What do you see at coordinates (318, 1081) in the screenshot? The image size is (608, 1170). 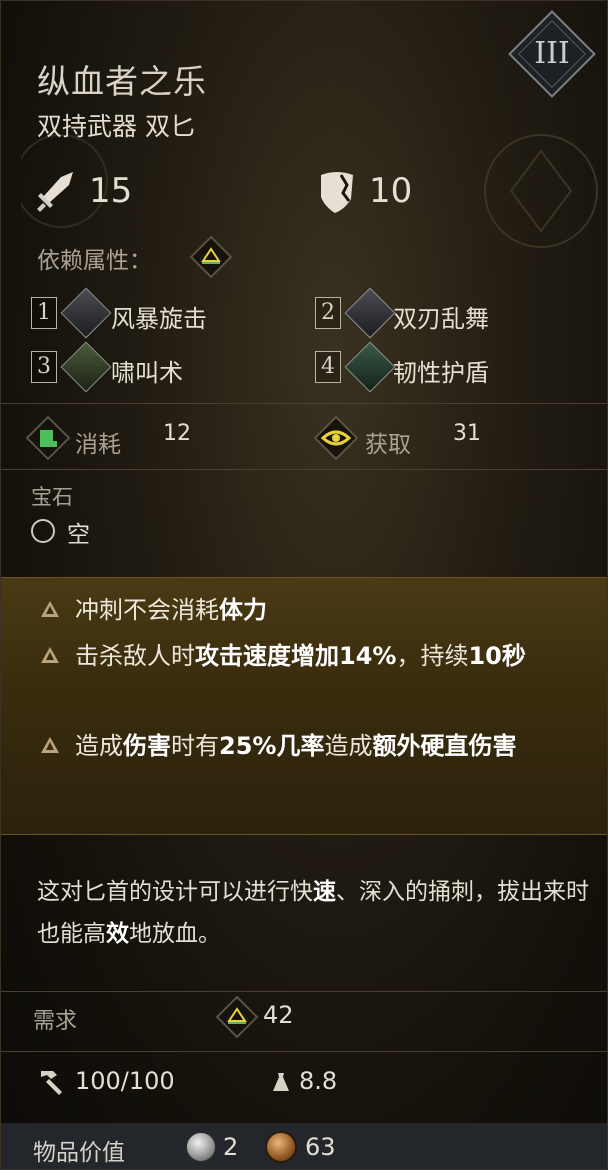 I see `weight-value: 8.8` at bounding box center [318, 1081].